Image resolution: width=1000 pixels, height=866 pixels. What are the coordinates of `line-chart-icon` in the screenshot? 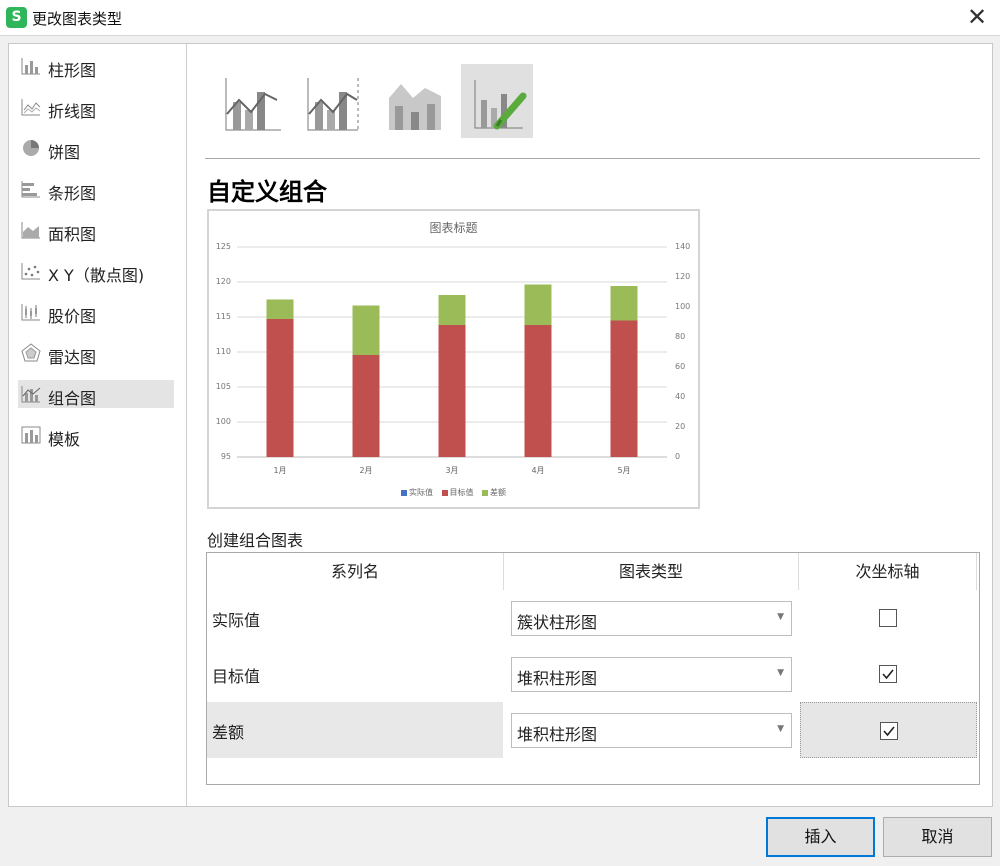 It's located at (31, 107).